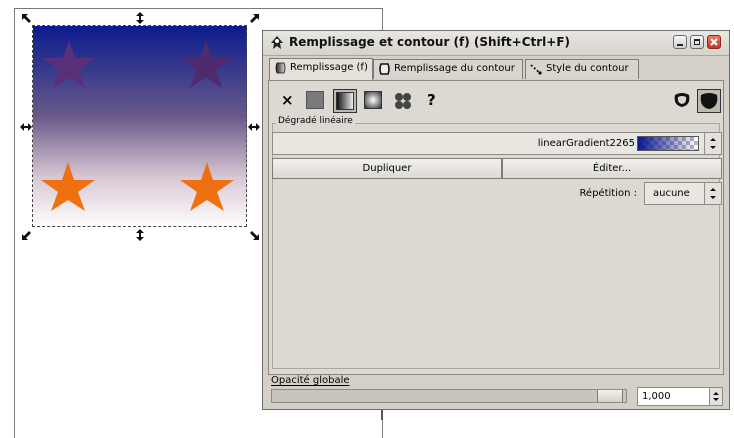 The width and height of the screenshot is (734, 438). What do you see at coordinates (329, 67) in the screenshot?
I see `tab-fill-label: Remplissage (f)` at bounding box center [329, 67].